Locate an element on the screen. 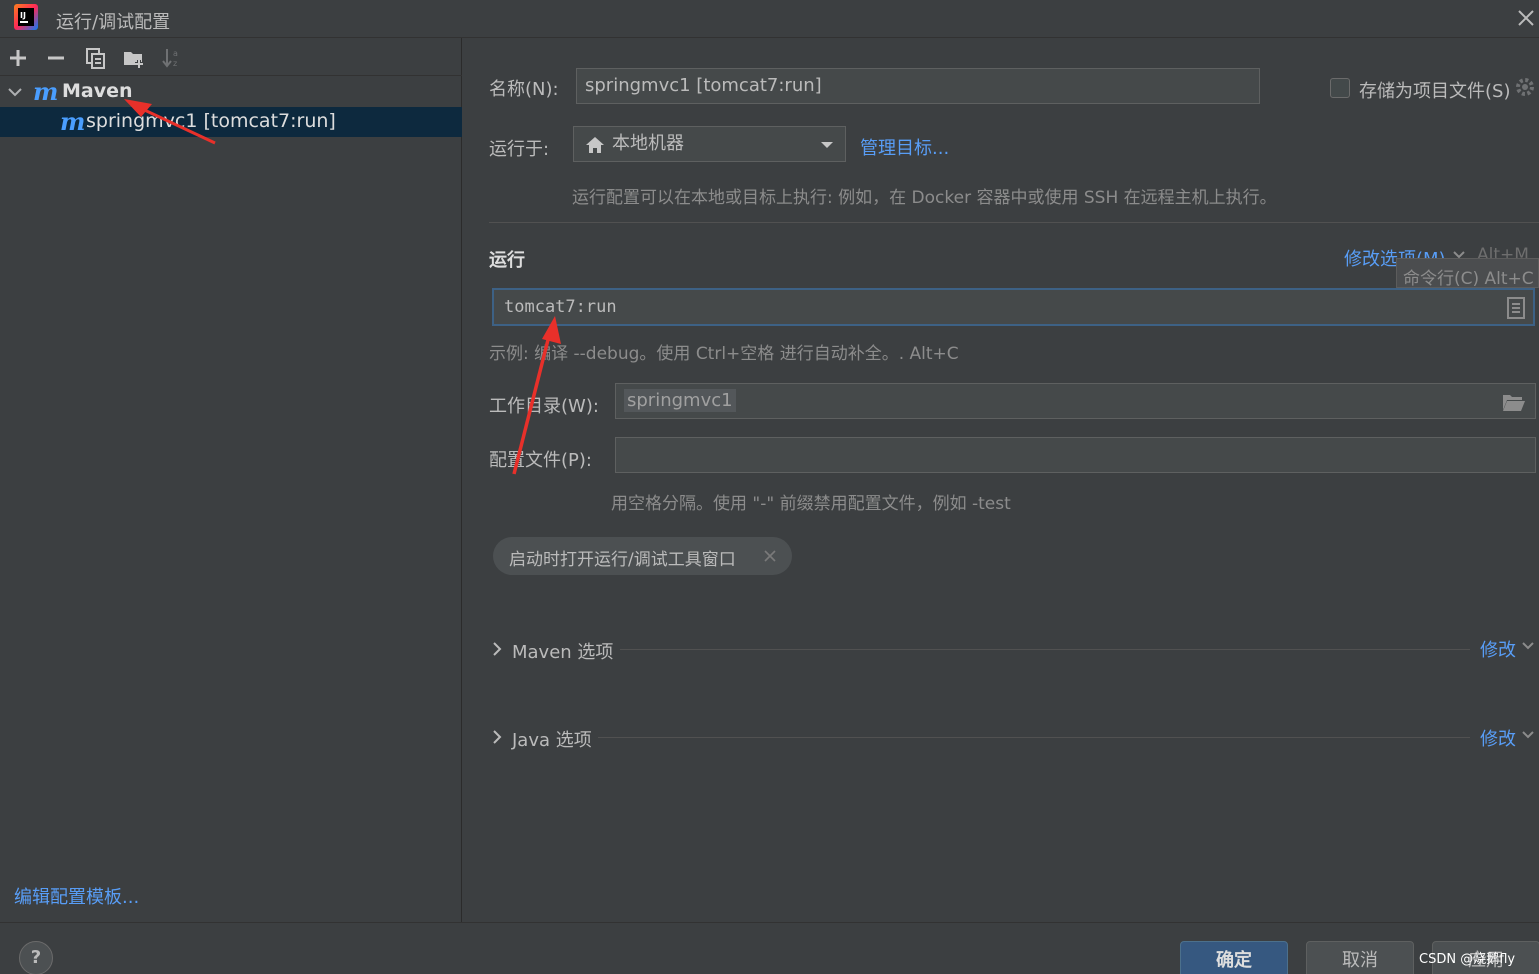 The image size is (1539, 974). profiles-input is located at coordinates (1075, 455).